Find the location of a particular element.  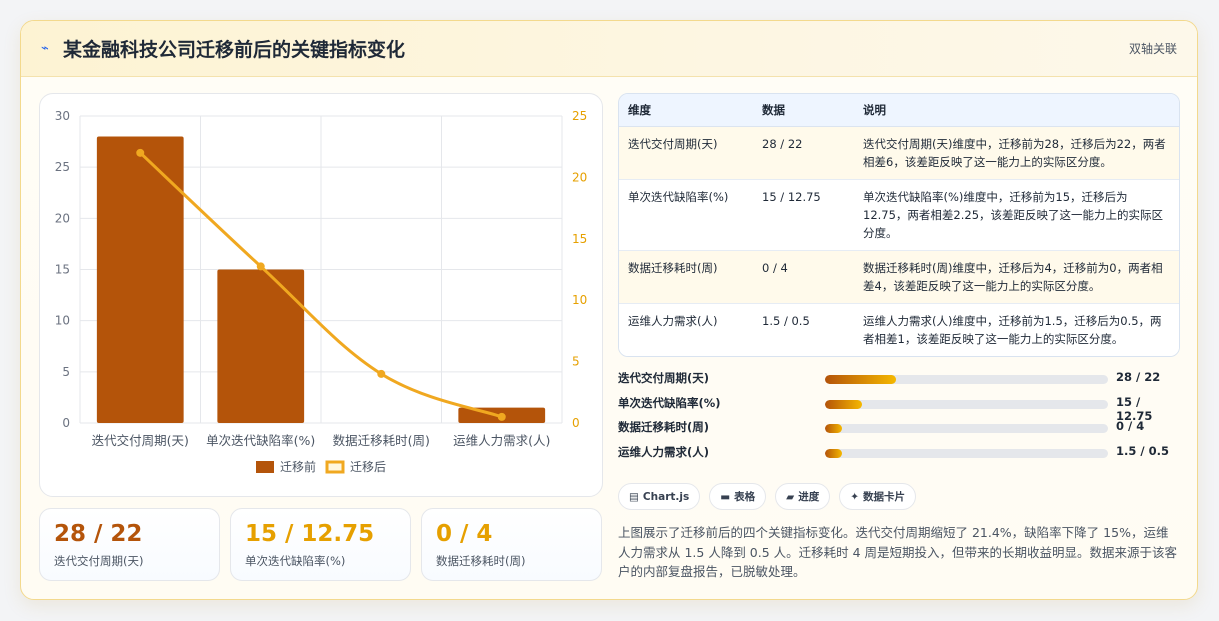

y-left-tick-label: 25 is located at coordinates (62, 167).